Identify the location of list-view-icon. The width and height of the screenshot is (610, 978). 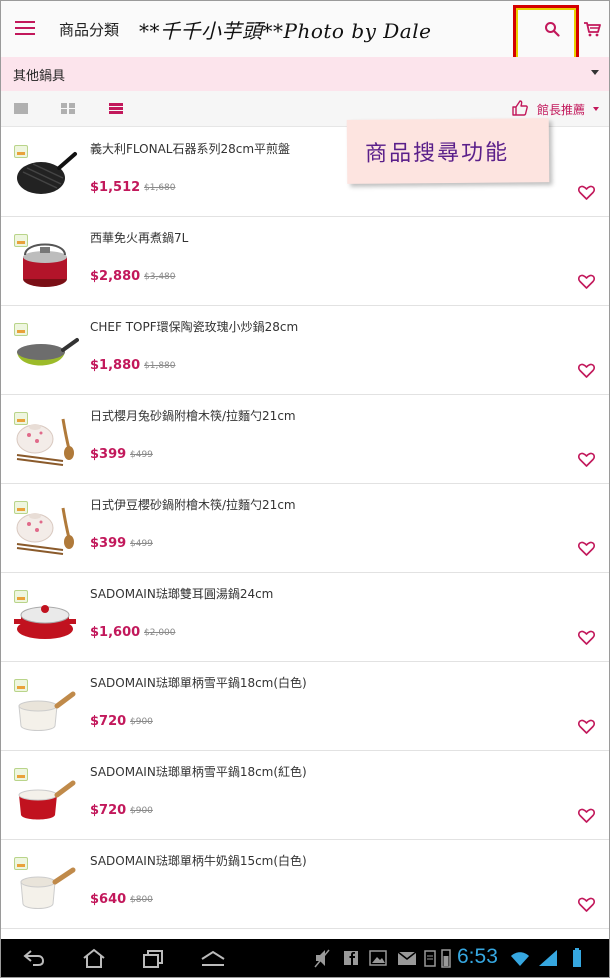
(116, 108).